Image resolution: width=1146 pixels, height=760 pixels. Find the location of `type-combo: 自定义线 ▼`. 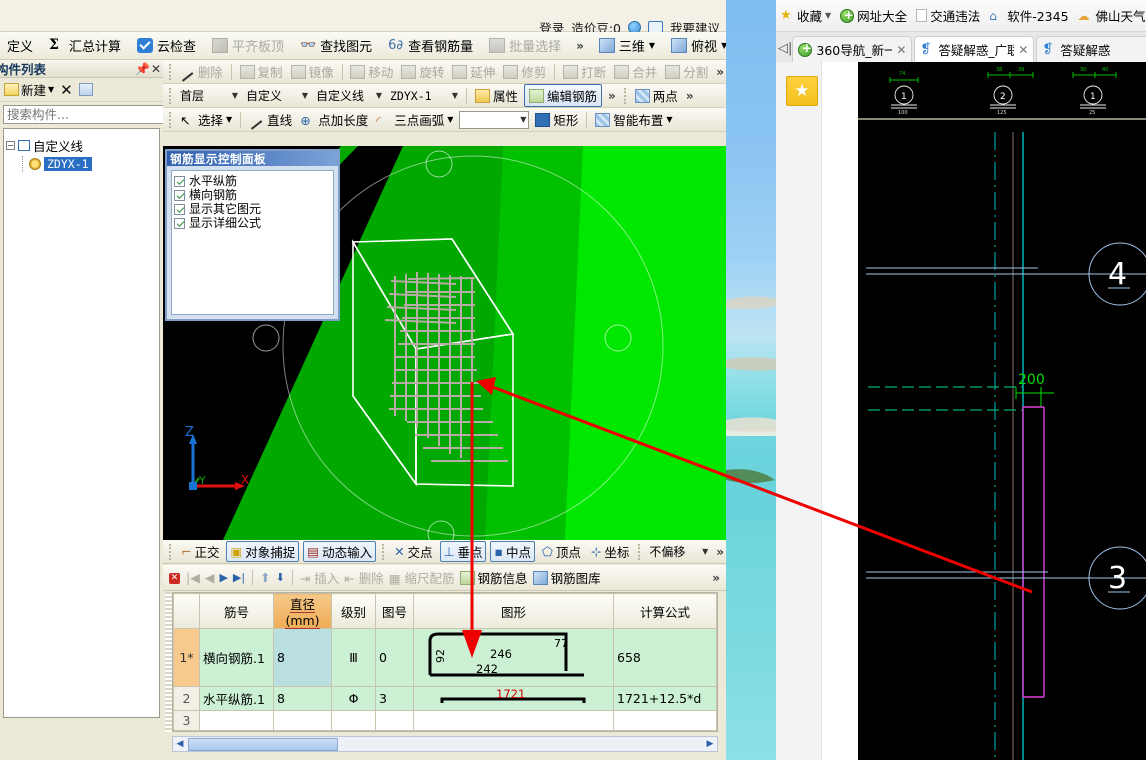

type-combo: 自定义线 ▼ is located at coordinates (349, 96).